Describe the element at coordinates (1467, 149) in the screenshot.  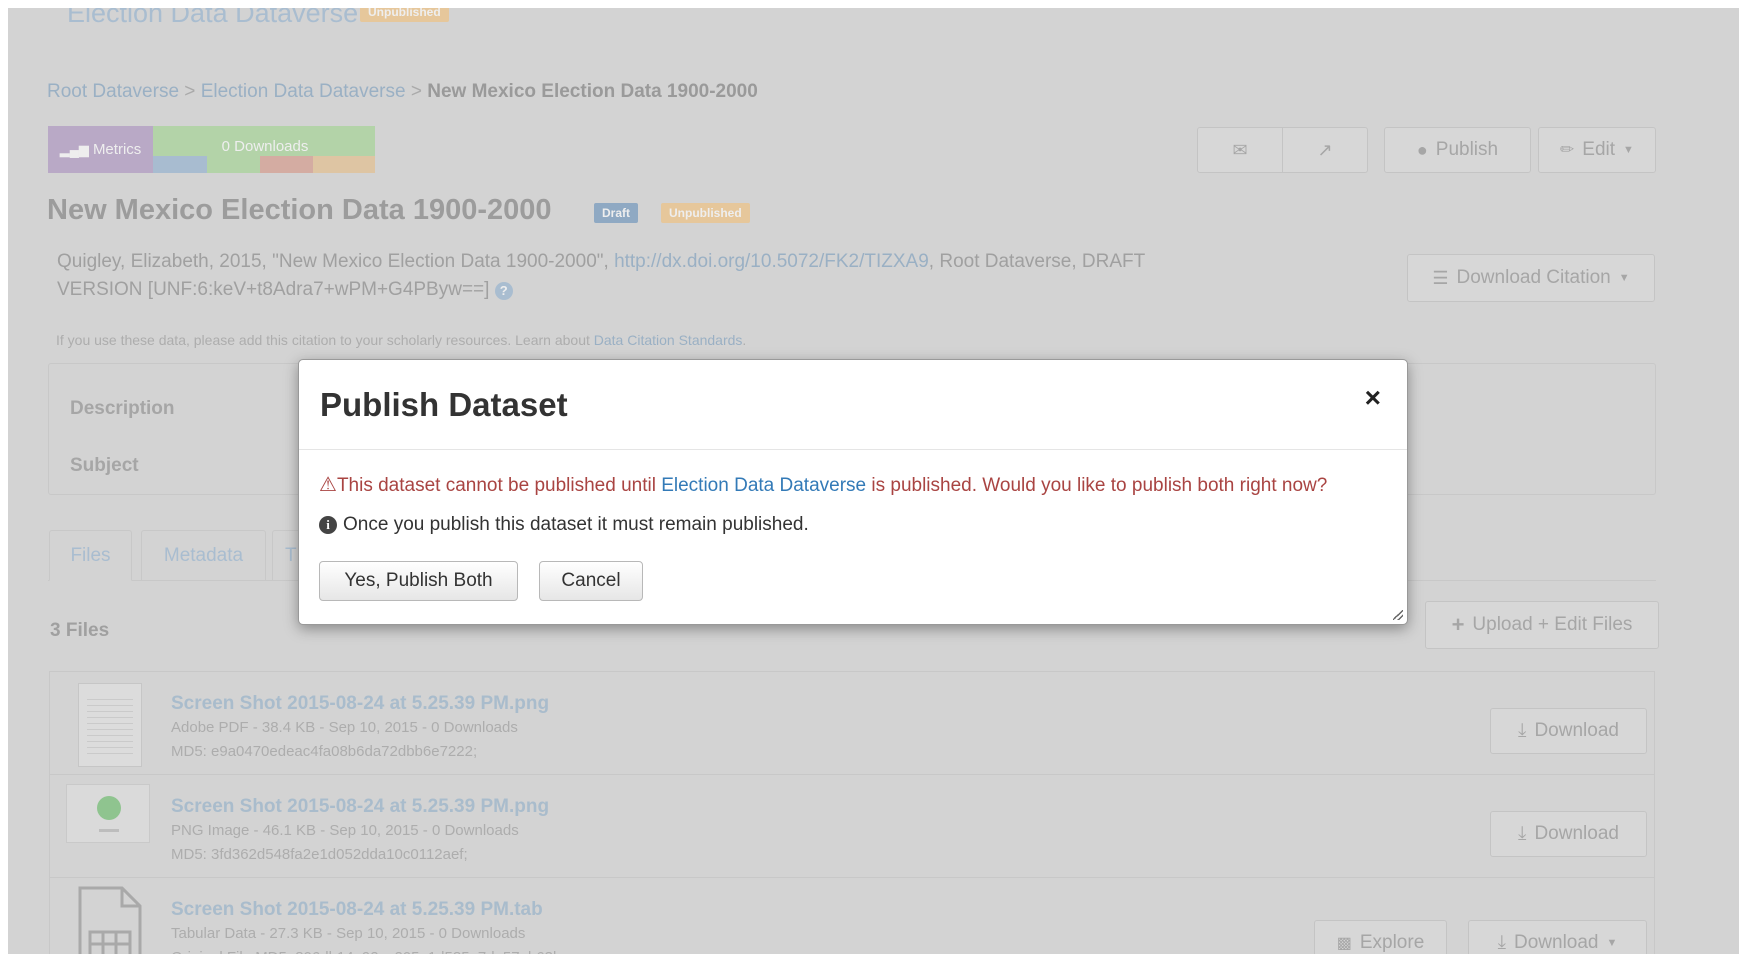
I see `publish-button-label: Publish` at that location.